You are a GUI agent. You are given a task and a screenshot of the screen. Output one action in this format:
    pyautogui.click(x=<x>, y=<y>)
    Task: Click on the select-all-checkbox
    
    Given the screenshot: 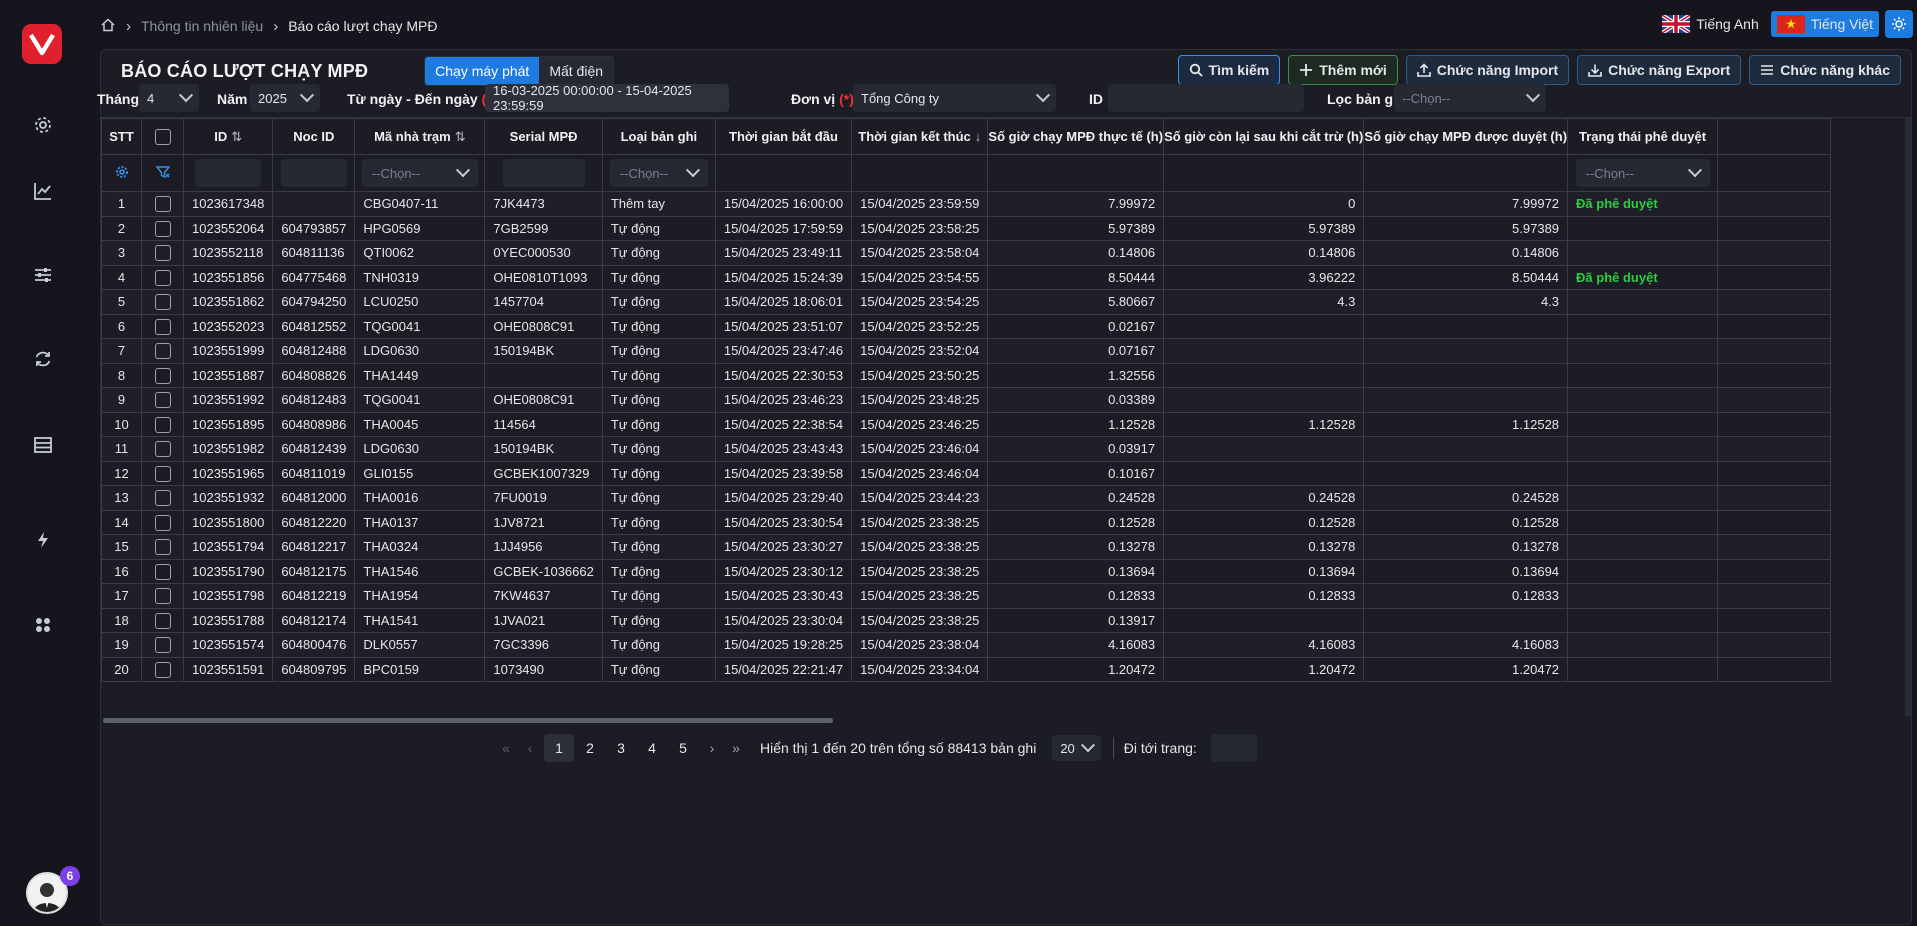 What is the action you would take?
    pyautogui.click(x=162, y=136)
    